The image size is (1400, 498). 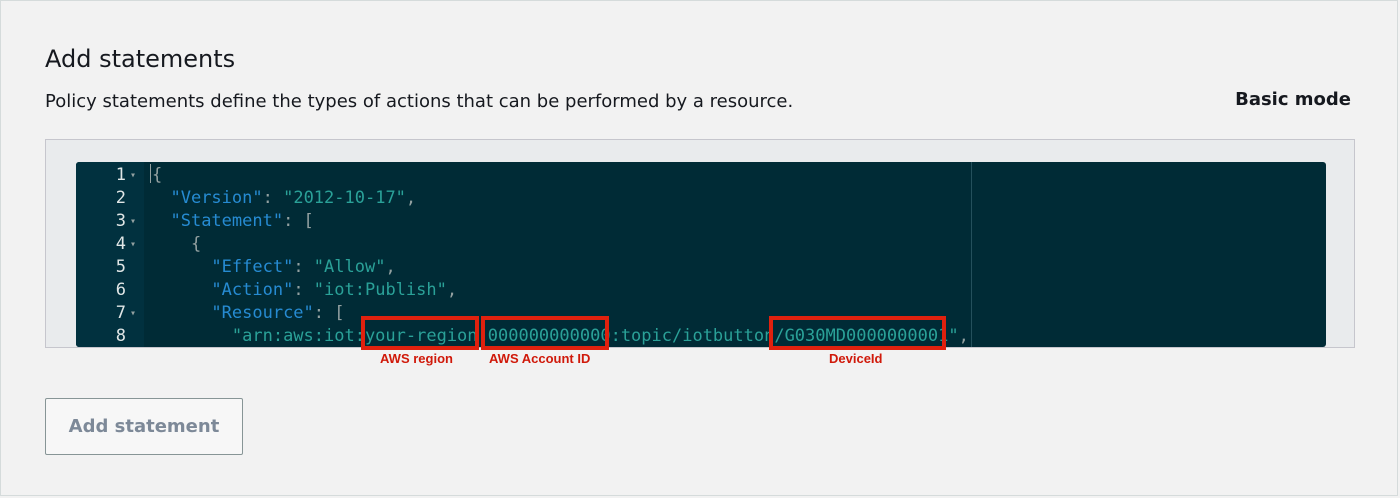 I want to click on code-line: 3 ▾ "Statement": [, so click(x=701, y=221).